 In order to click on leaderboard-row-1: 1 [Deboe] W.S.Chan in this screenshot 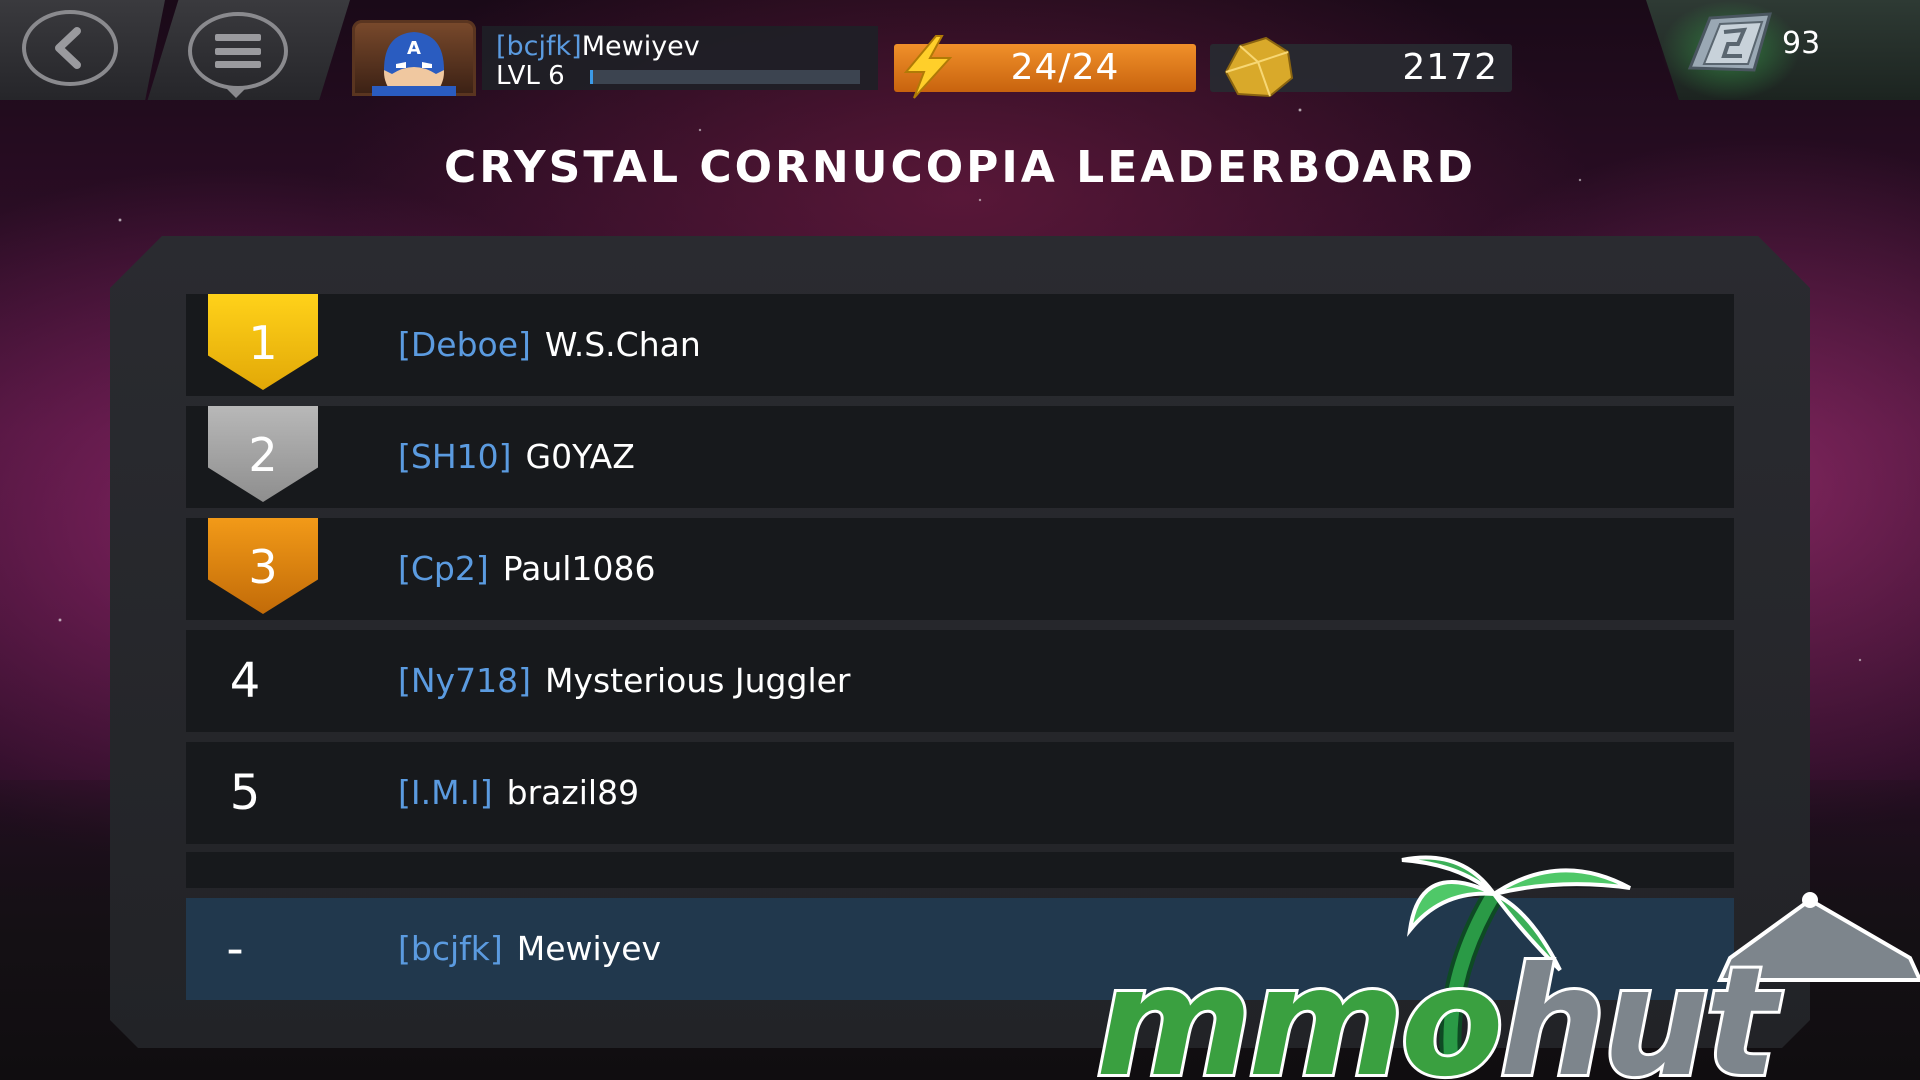, I will do `click(960, 345)`.